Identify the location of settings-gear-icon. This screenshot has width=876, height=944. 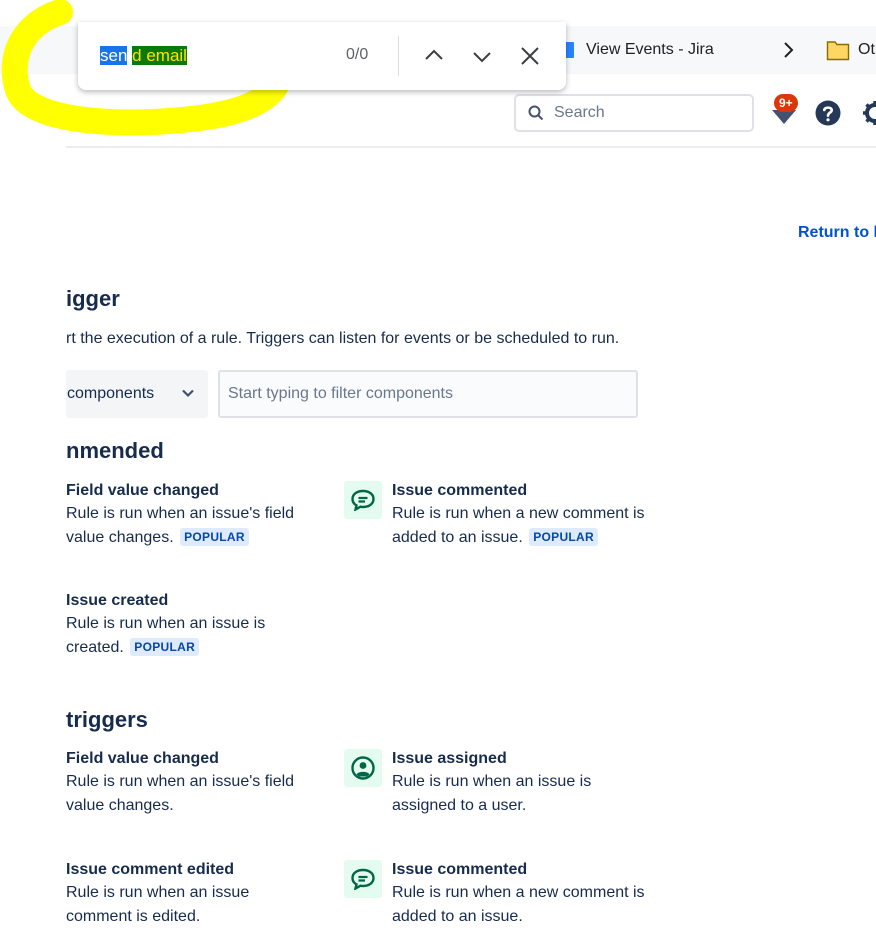
(869, 113).